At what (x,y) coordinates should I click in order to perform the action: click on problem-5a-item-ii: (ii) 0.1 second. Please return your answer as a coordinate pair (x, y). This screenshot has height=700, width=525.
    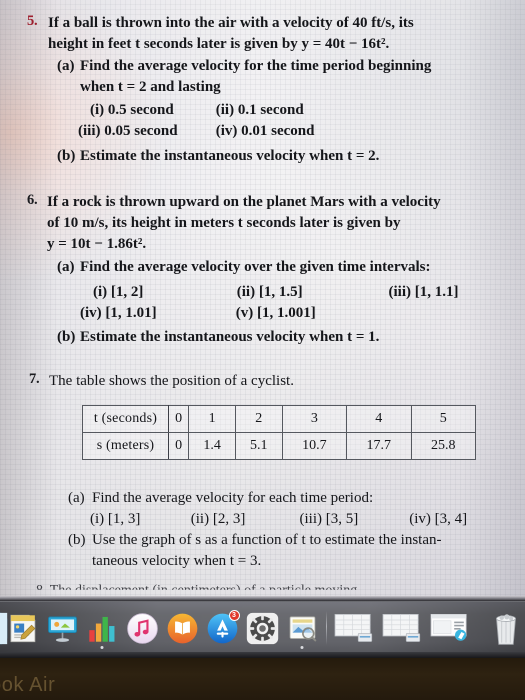
    Looking at the image, I should click on (259, 110).